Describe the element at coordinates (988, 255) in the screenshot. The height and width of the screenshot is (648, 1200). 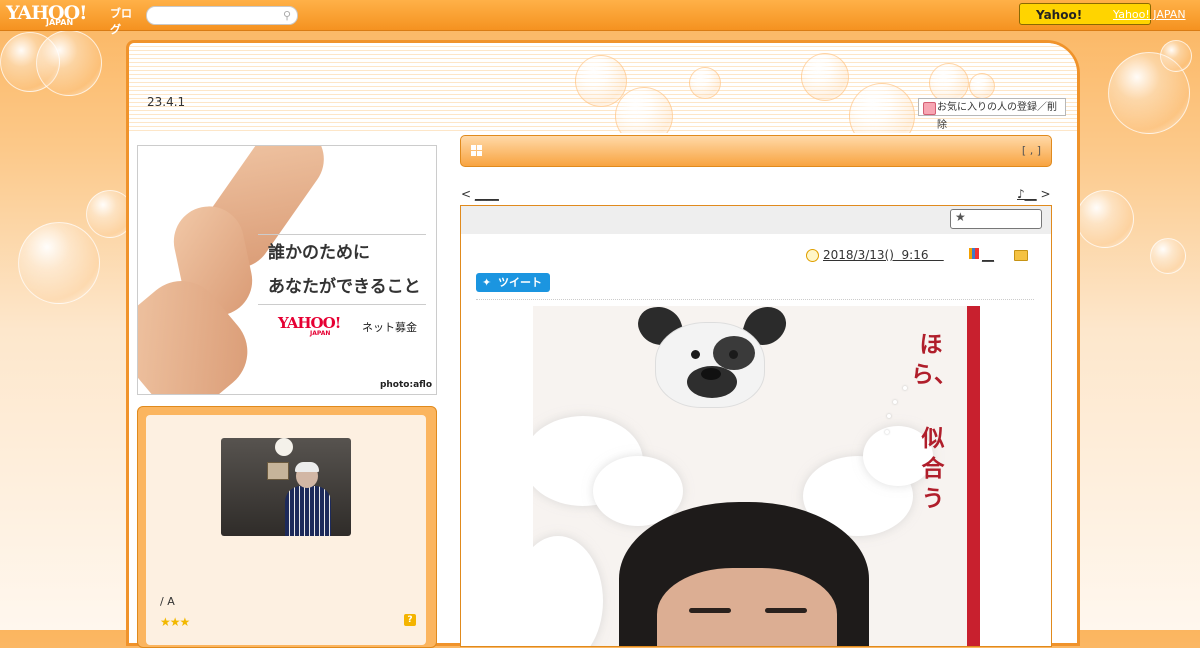
I see `book-link: __` at that location.